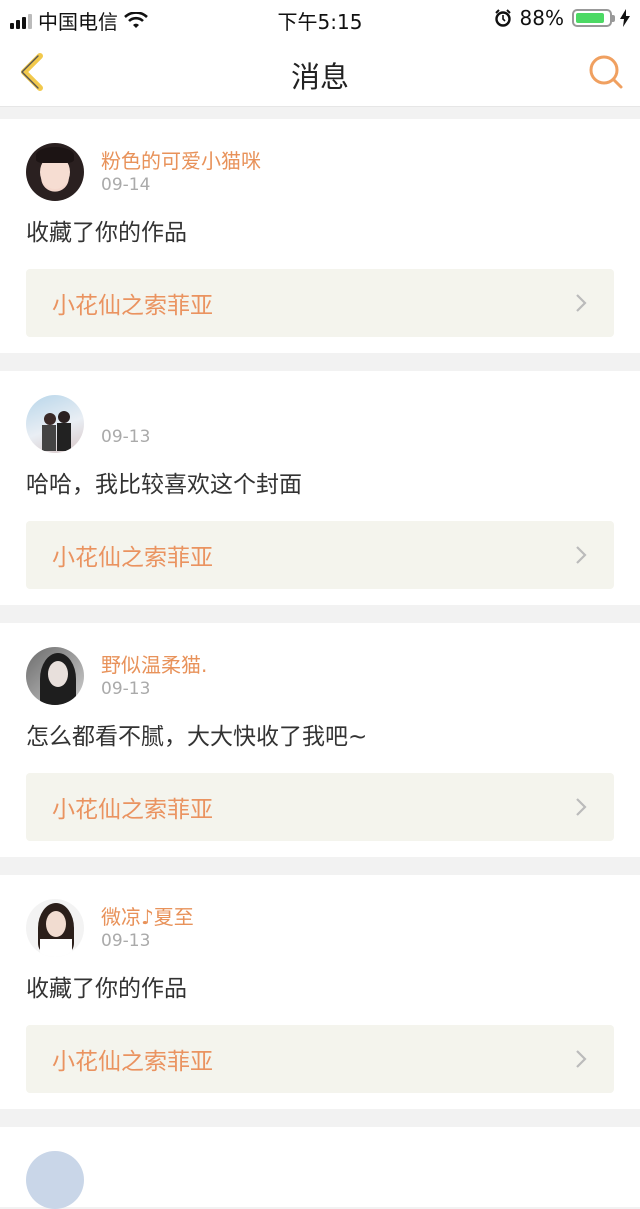 Image resolution: width=640 pixels, height=1209 pixels. What do you see at coordinates (320, 18) in the screenshot?
I see `status-bar: 中国电信 下午5:15 88%` at bounding box center [320, 18].